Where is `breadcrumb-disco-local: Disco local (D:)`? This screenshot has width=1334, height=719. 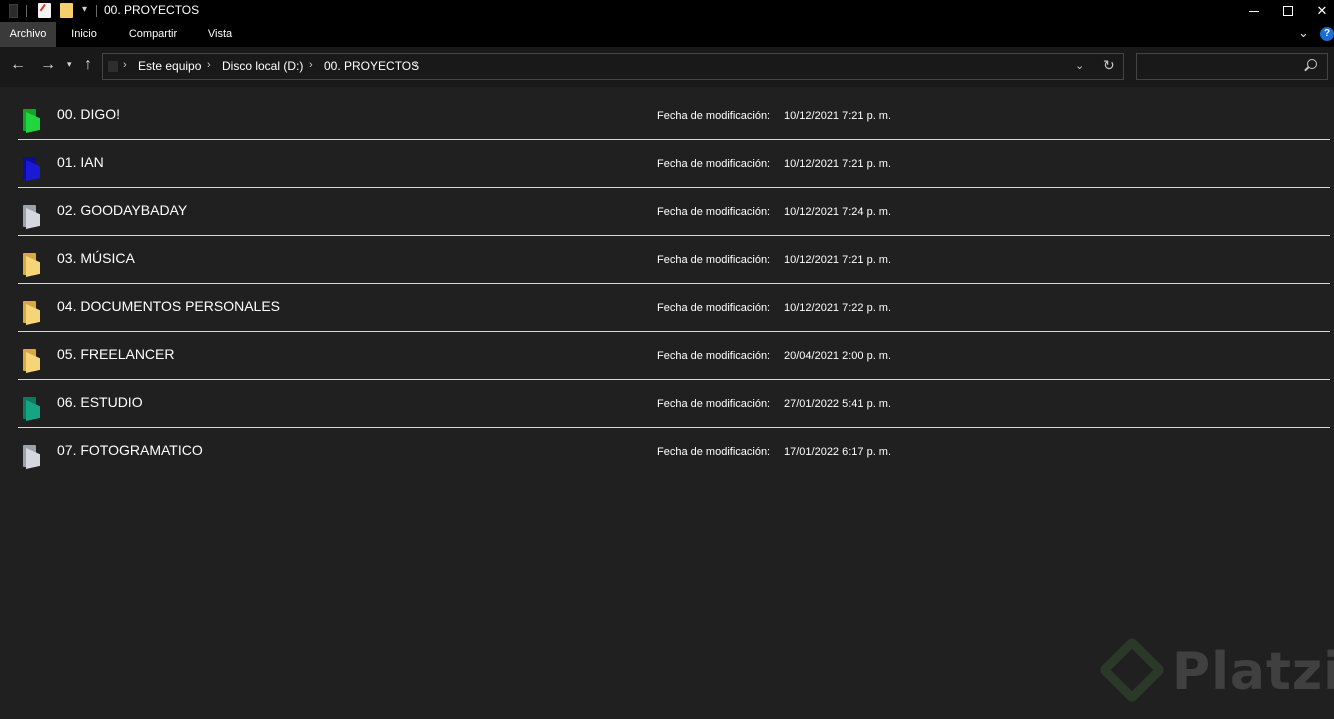
breadcrumb-disco-local: Disco local (D:) is located at coordinates (262, 66).